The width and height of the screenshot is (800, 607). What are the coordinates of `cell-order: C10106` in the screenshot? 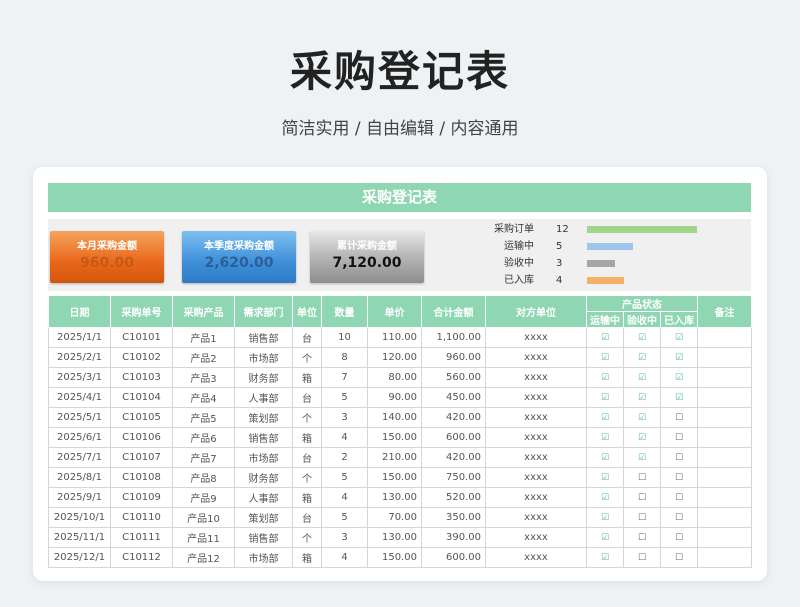 It's located at (141, 437).